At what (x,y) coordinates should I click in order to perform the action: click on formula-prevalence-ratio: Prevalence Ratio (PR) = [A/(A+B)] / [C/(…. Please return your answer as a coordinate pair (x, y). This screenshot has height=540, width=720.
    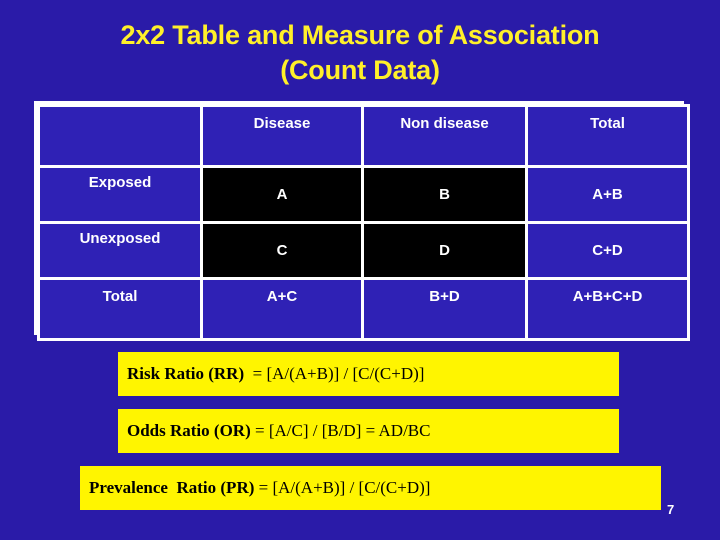
    Looking at the image, I should click on (370, 488).